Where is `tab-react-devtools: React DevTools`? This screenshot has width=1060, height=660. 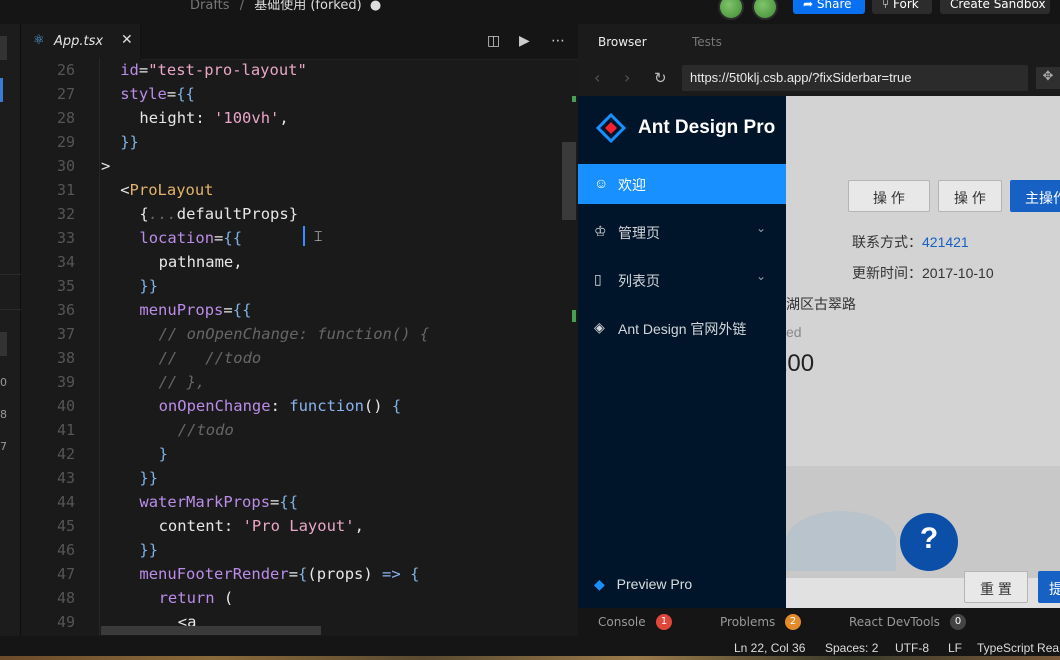
tab-react-devtools: React DevTools is located at coordinates (894, 622).